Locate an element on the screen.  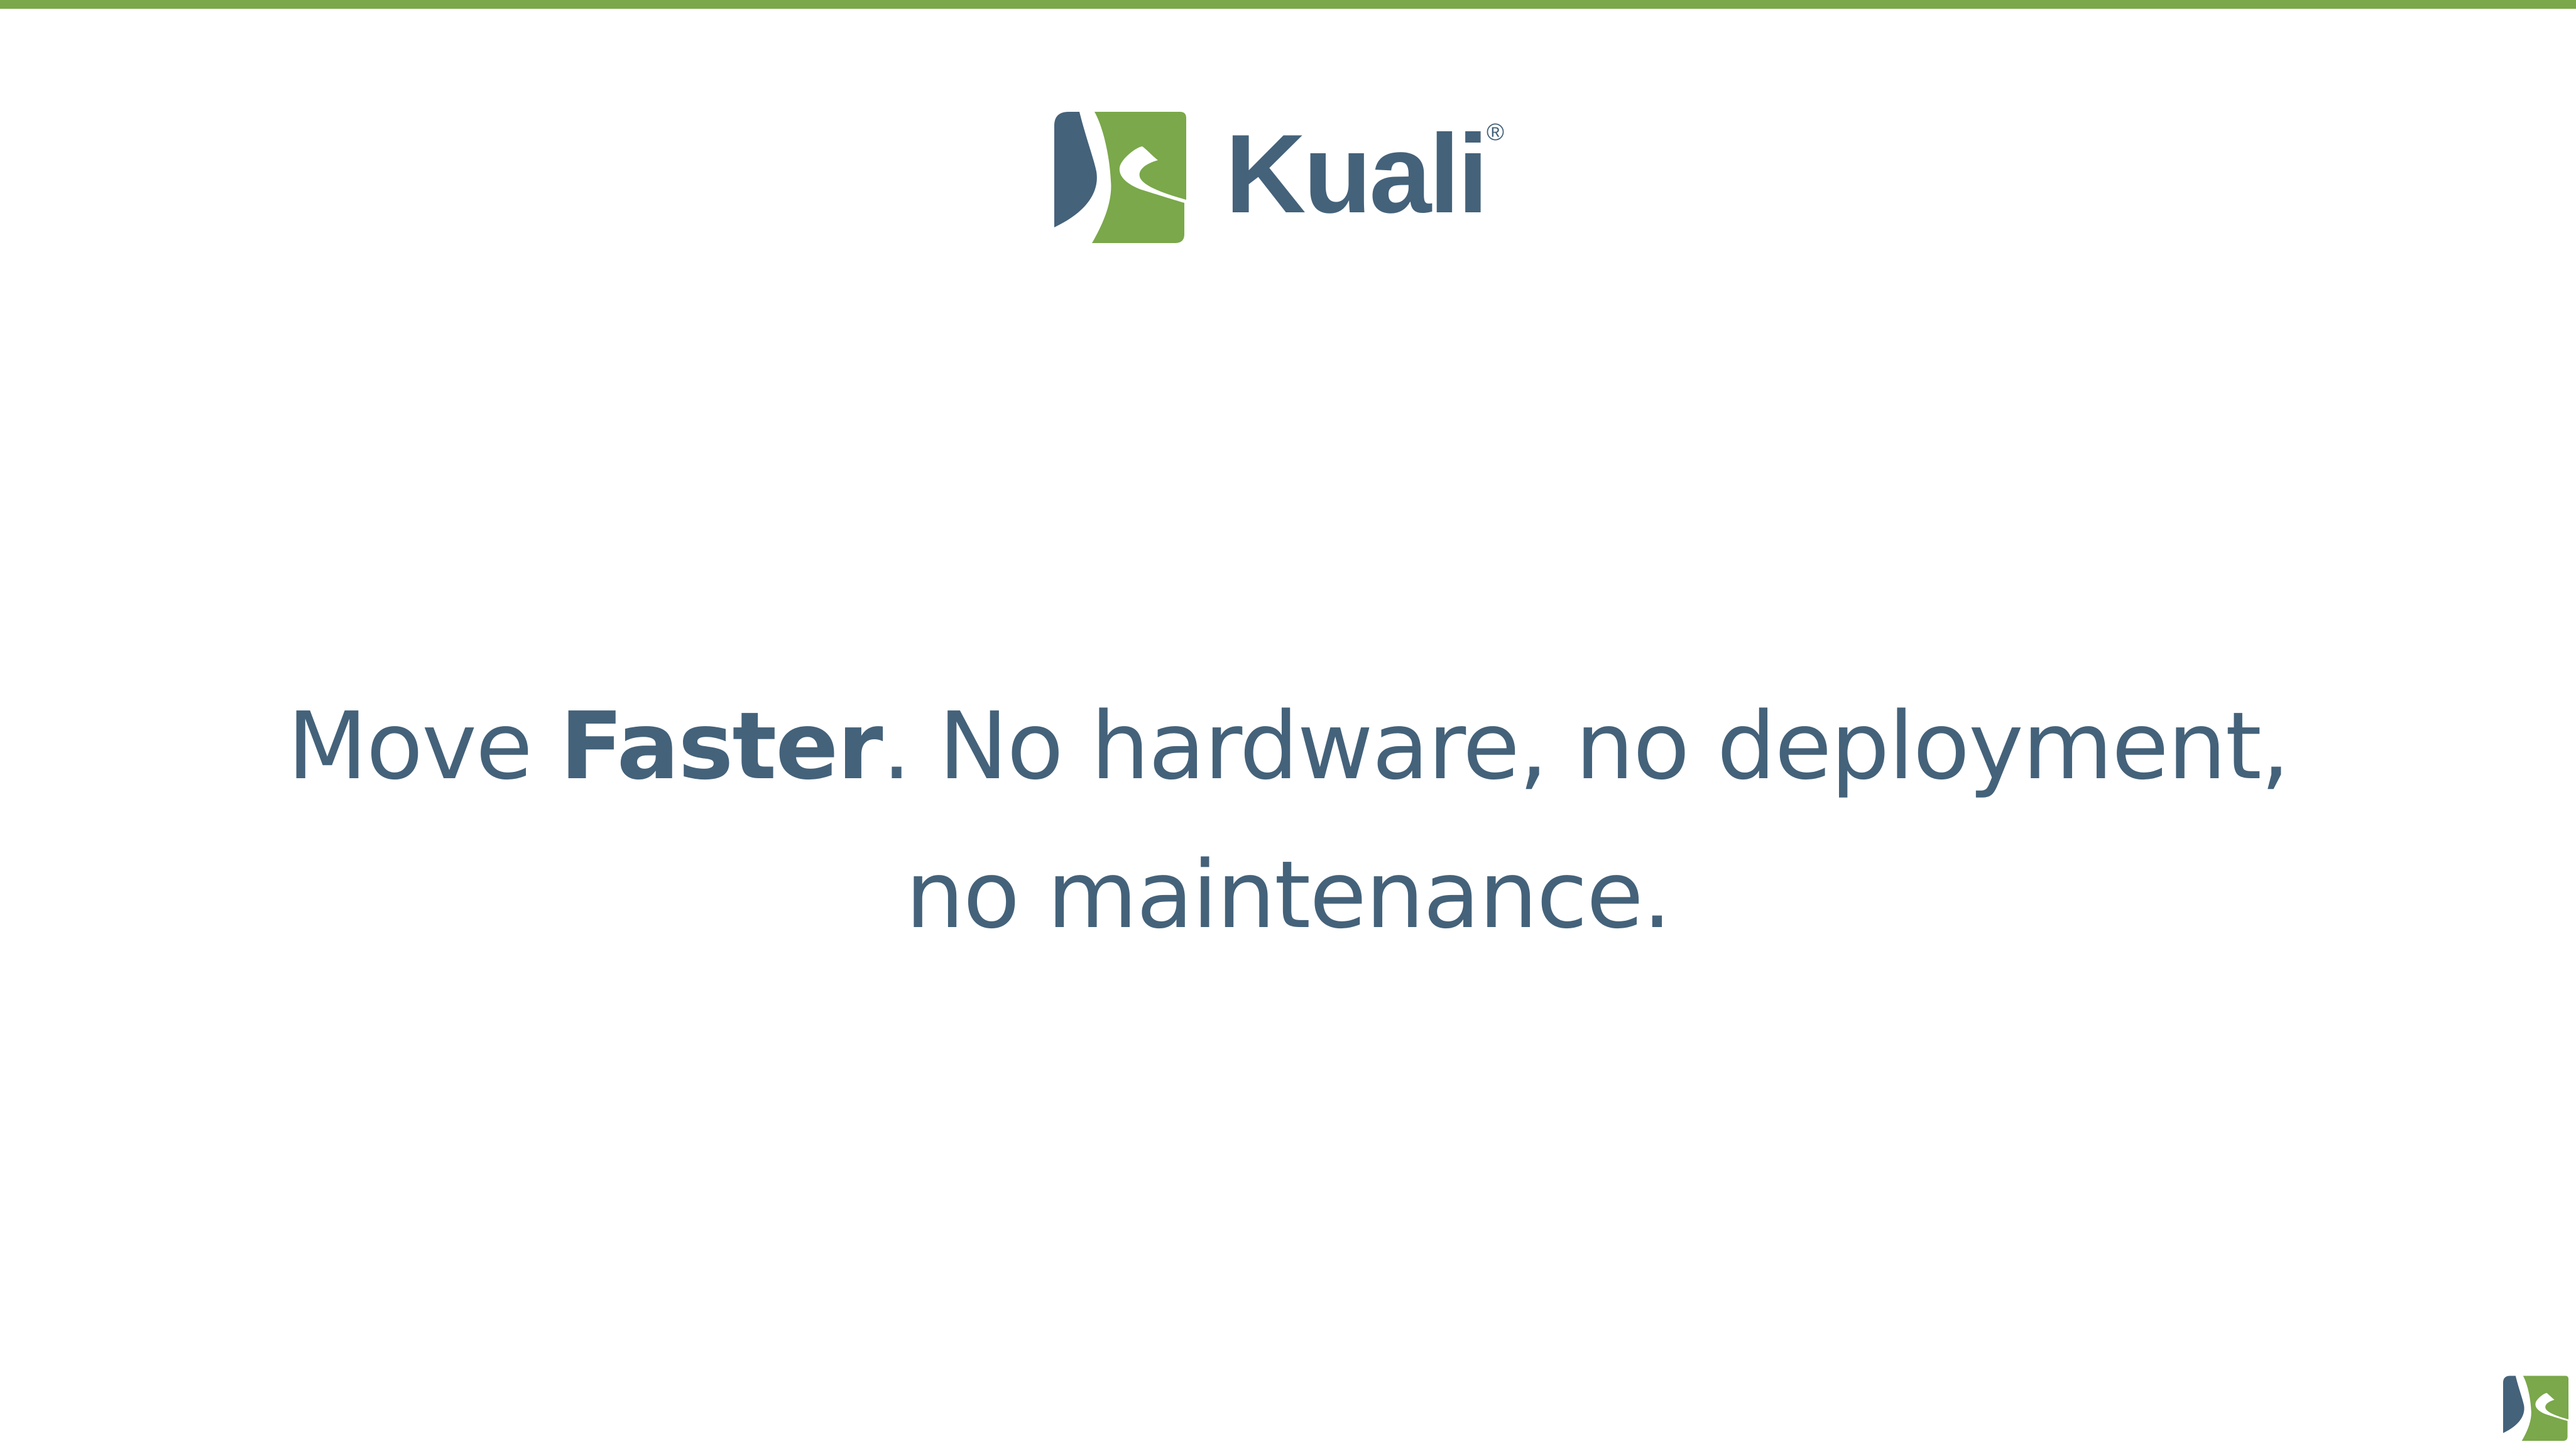
top-accent-bar is located at coordinates (1288, 4).